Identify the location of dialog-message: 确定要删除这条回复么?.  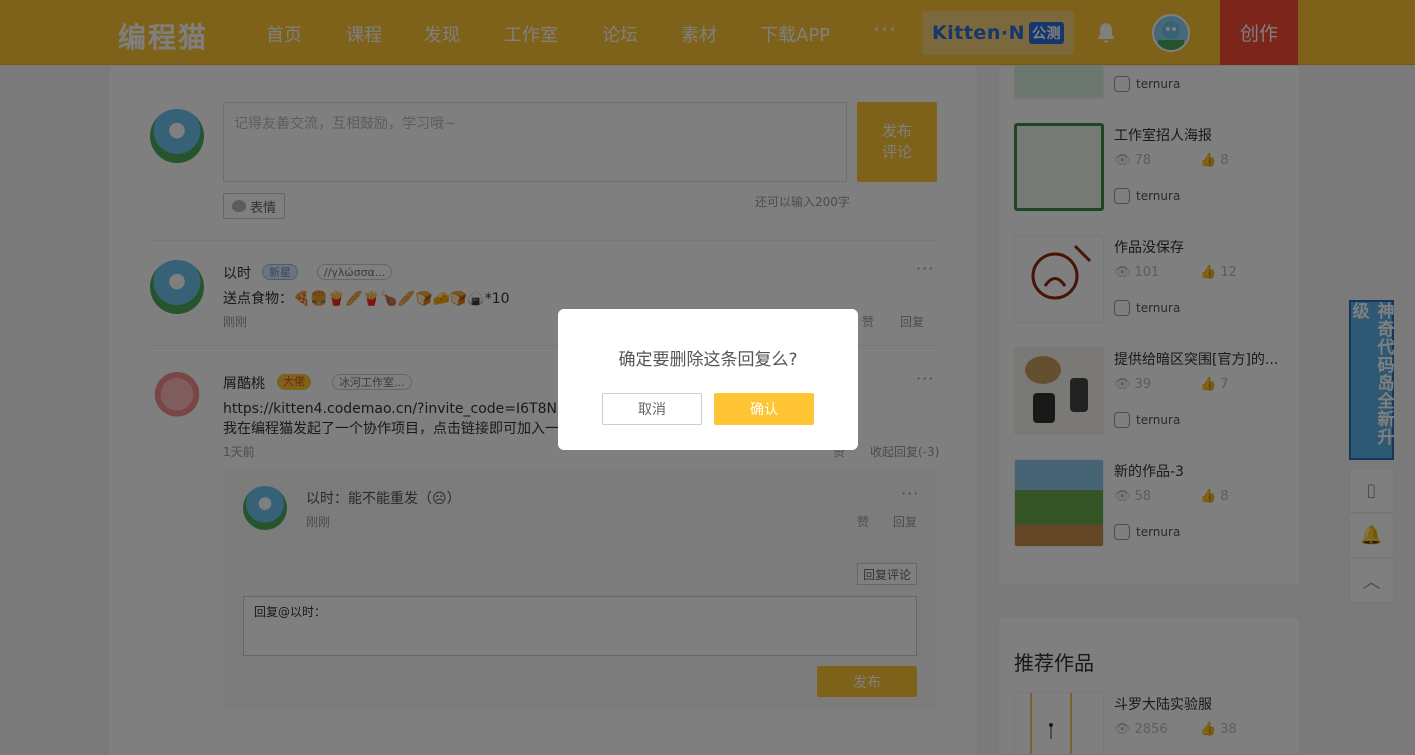
(708, 360).